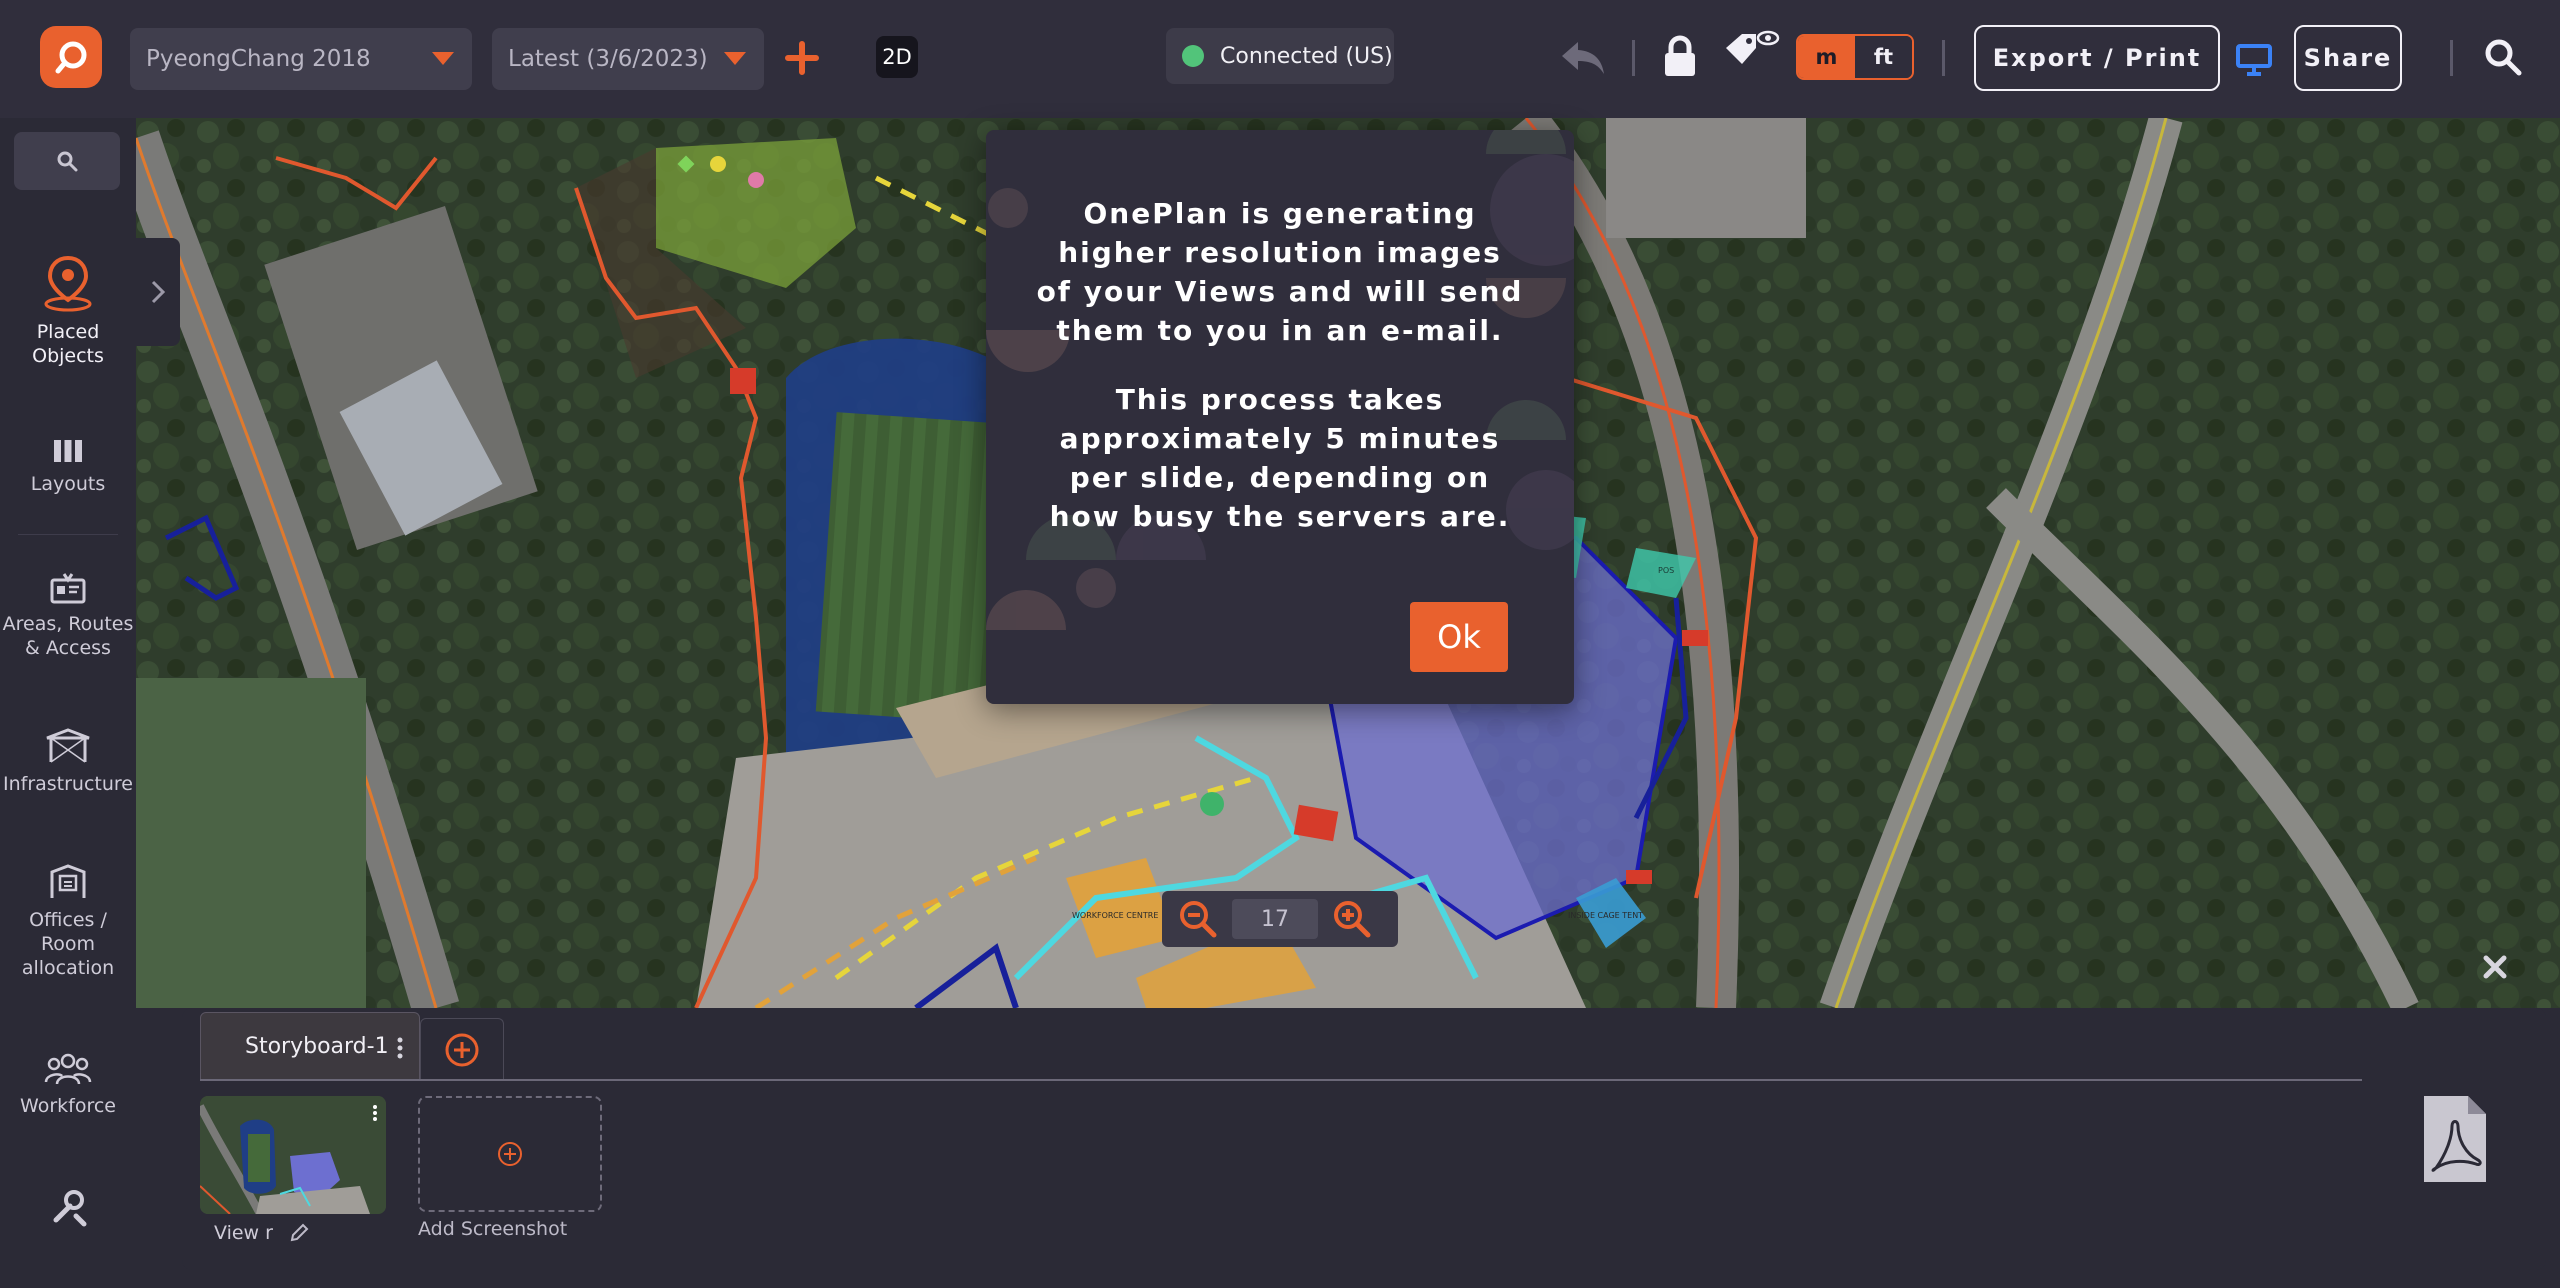 This screenshot has width=2560, height=1288. I want to click on pdf-file-icon, so click(2455, 1139).